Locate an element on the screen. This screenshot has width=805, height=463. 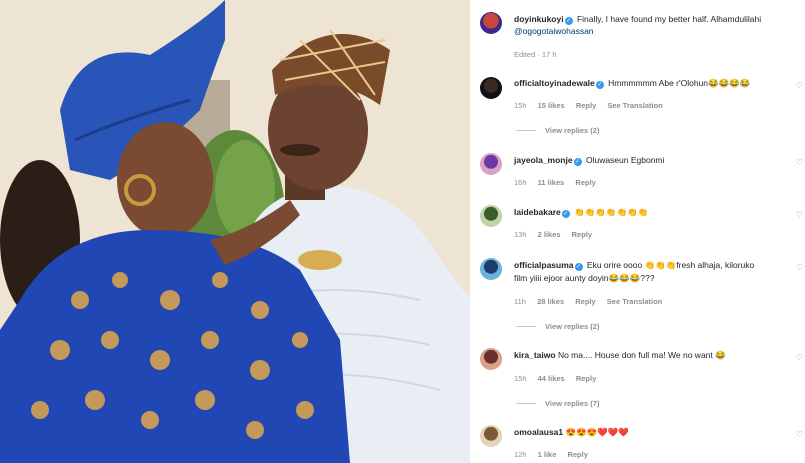
comment-body-line-2: film yiiii ejoor aunty doyin😂😂😂??? is located at coordinates (584, 278).